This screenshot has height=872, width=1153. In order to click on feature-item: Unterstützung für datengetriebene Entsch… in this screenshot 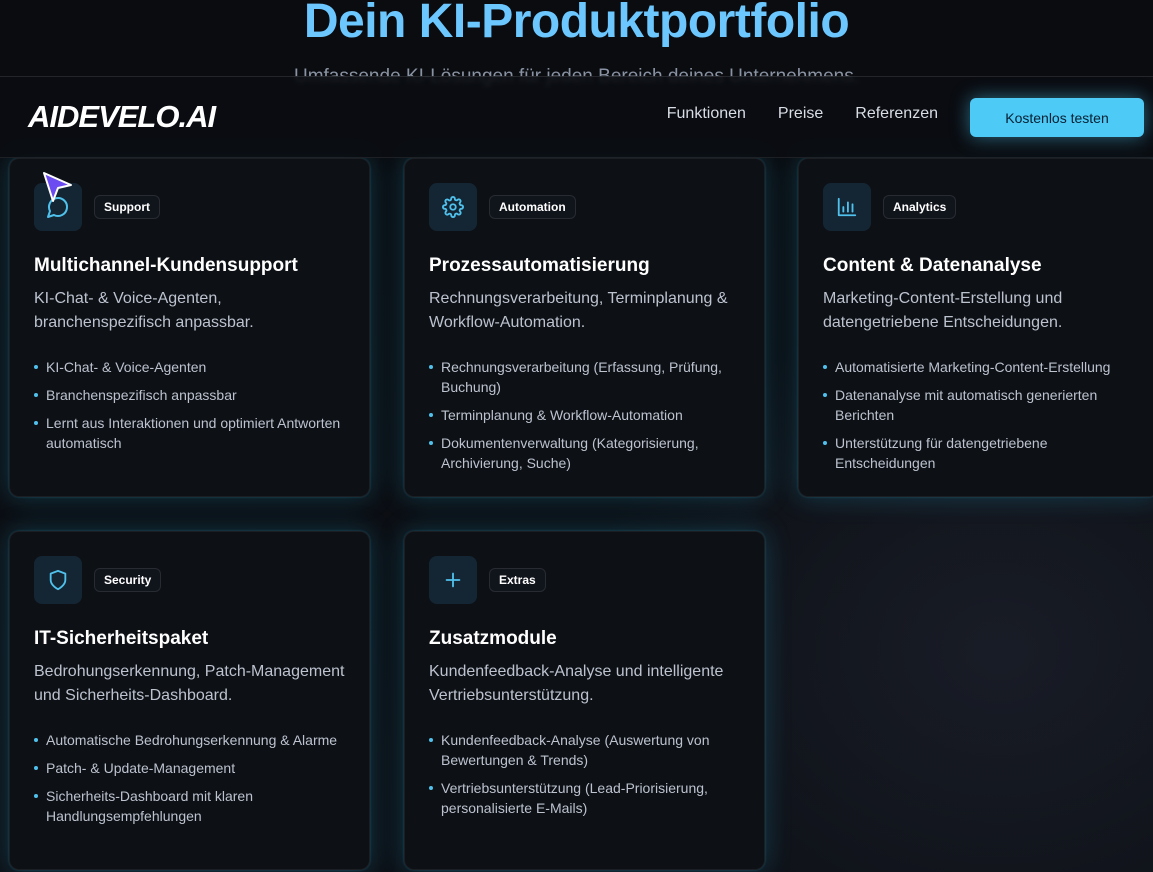, I will do `click(978, 453)`.